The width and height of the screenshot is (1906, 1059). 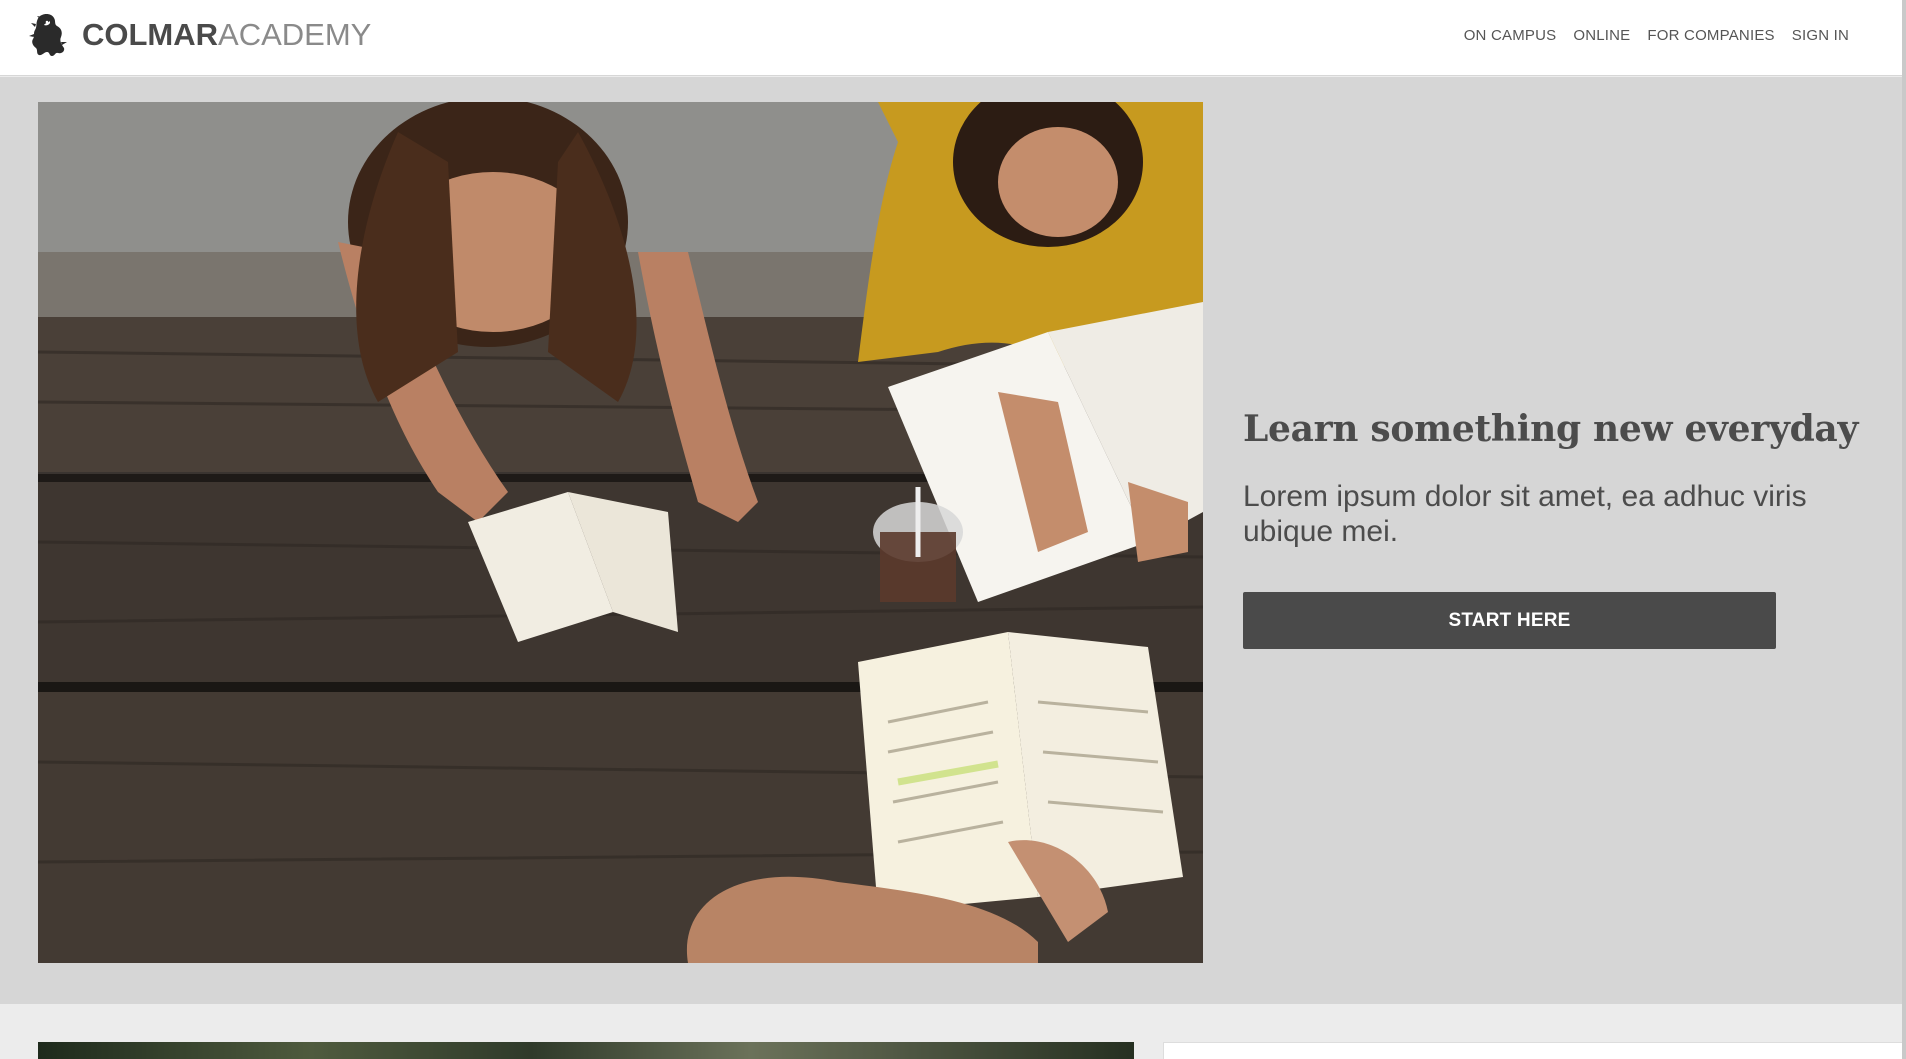 What do you see at coordinates (1509, 620) in the screenshot?
I see `start-here-button: START HERE` at bounding box center [1509, 620].